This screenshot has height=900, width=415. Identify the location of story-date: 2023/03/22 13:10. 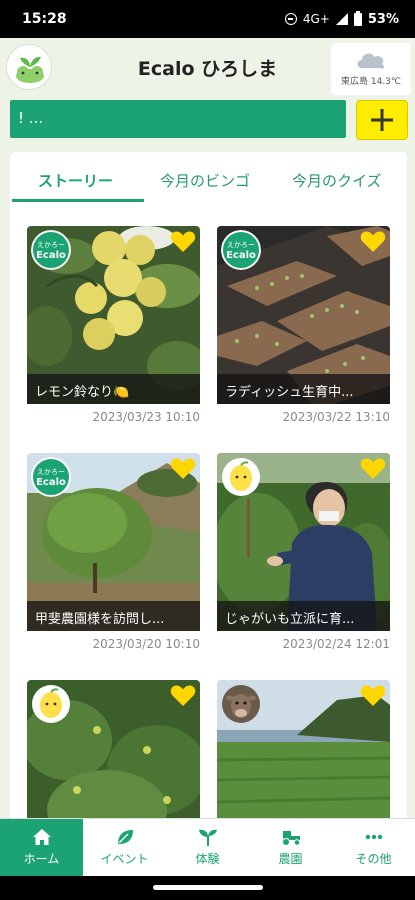
(336, 417).